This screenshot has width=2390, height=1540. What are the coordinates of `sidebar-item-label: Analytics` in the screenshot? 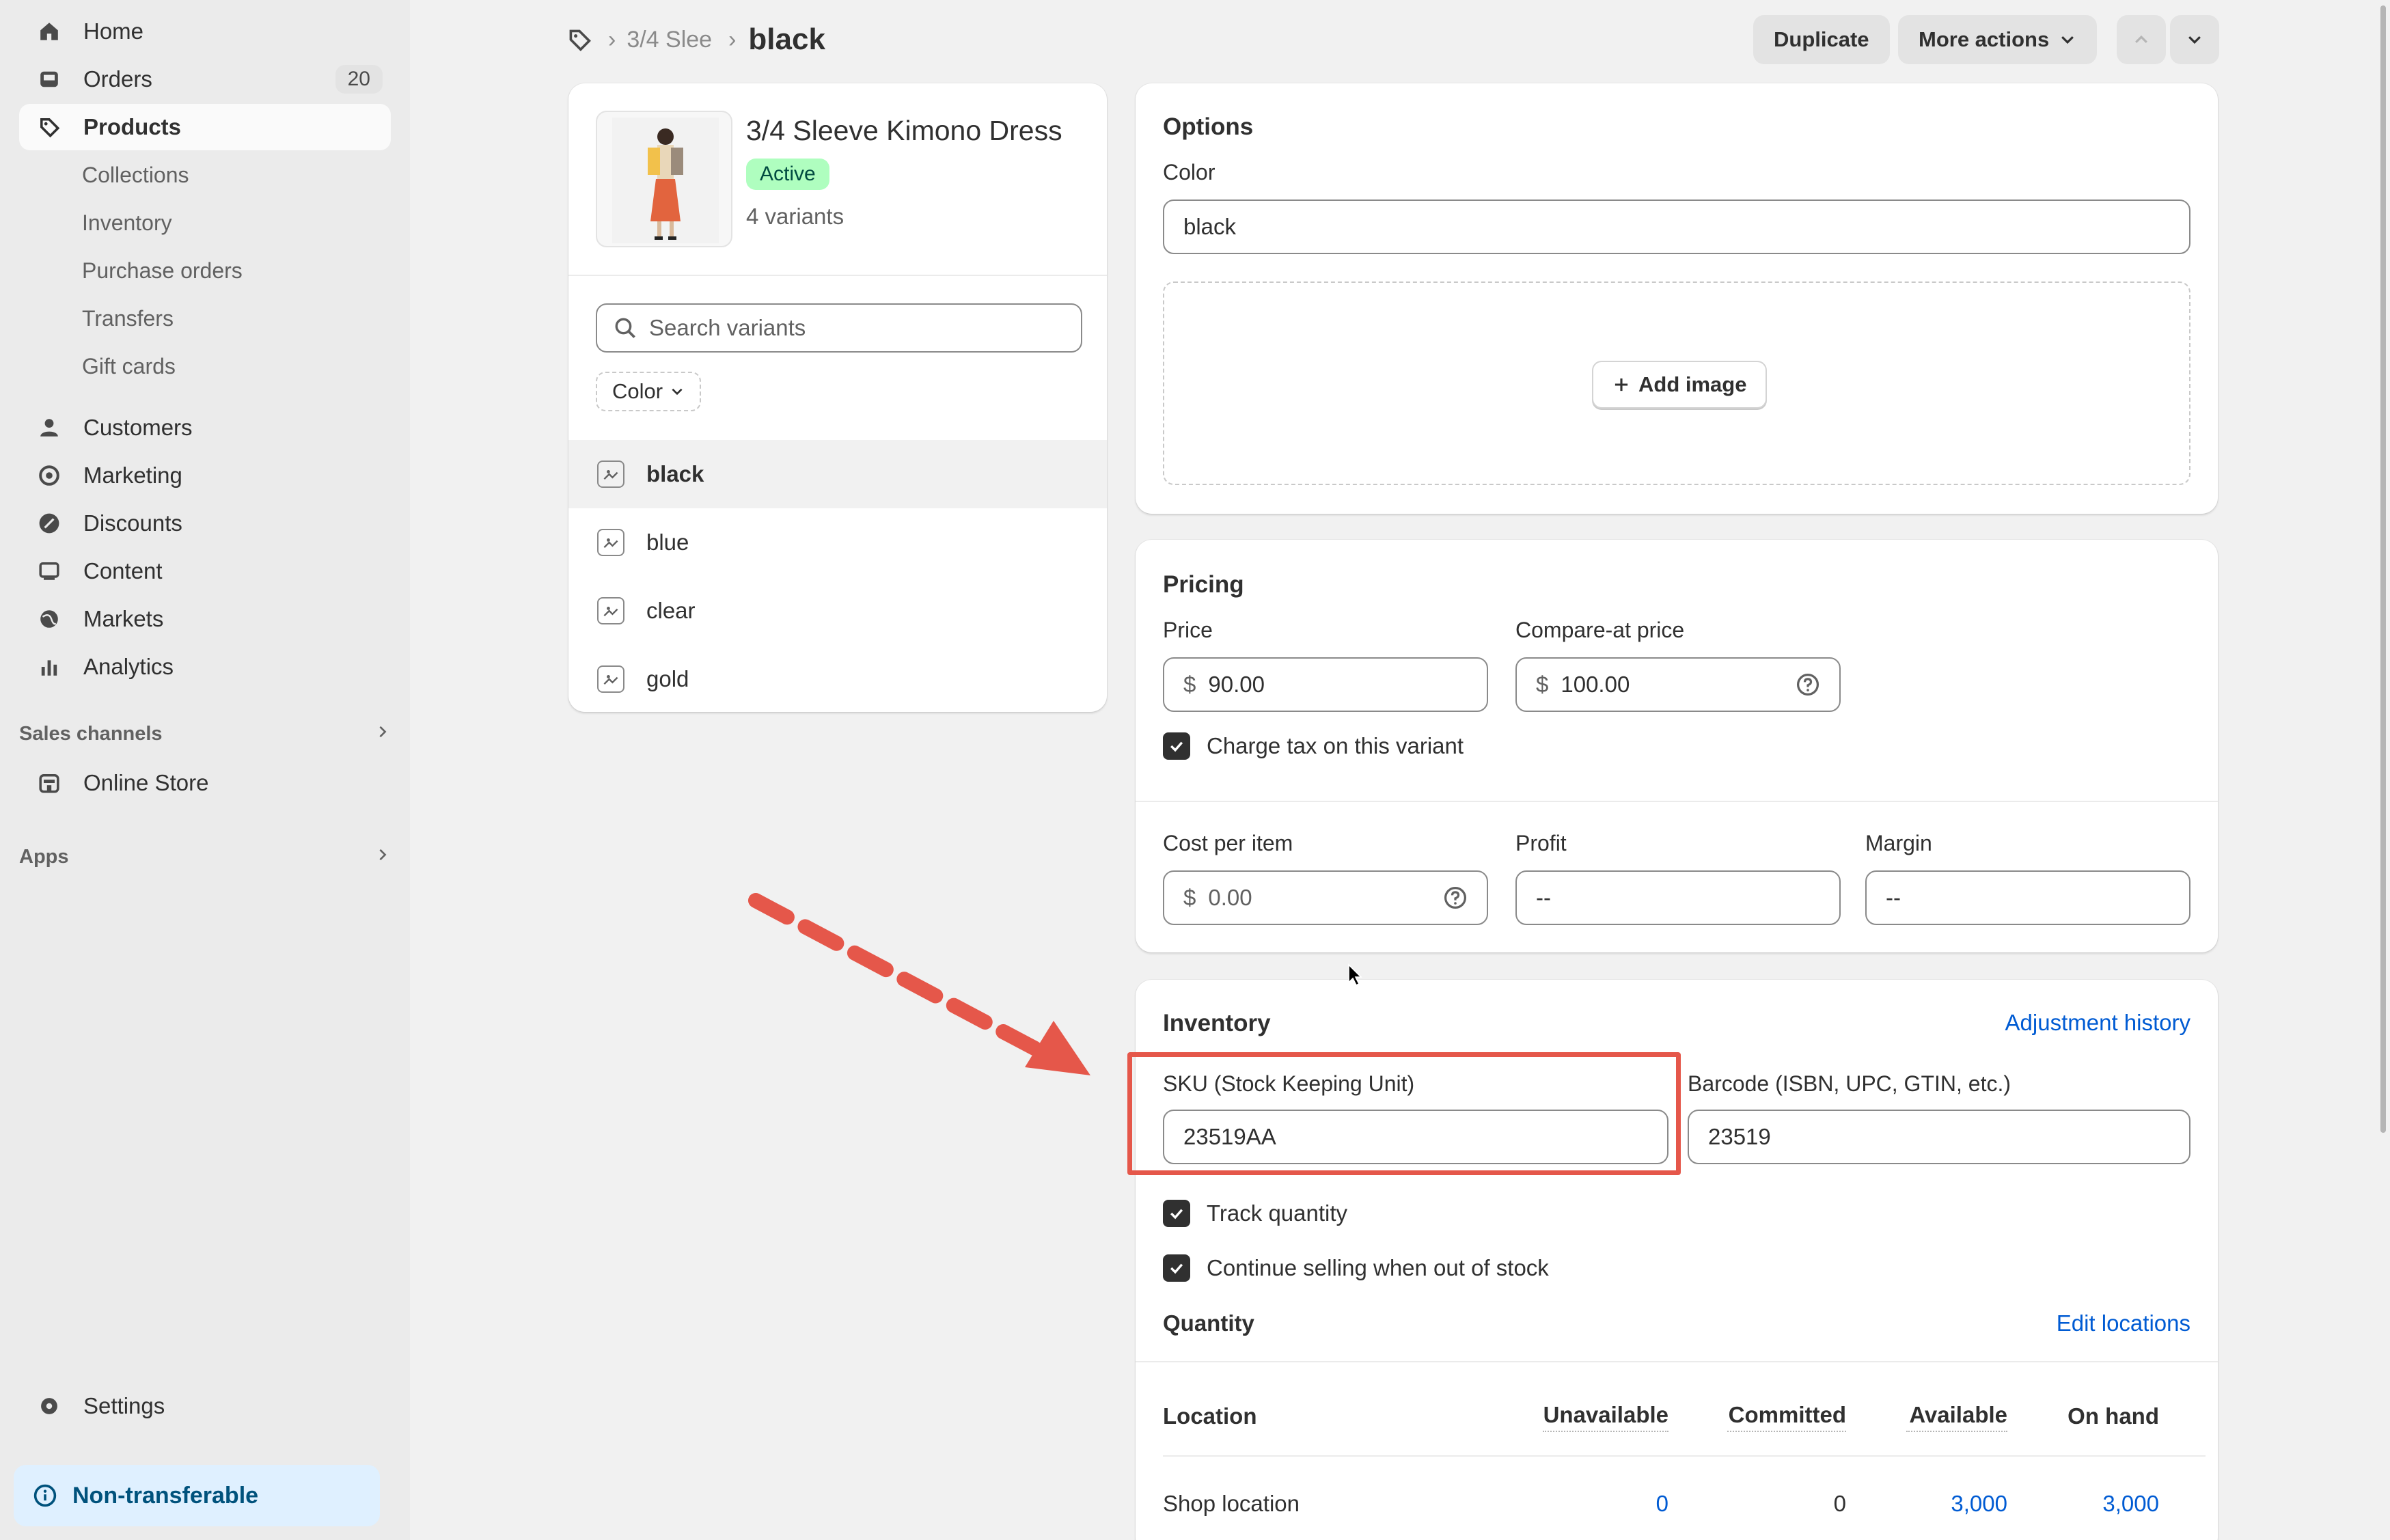 It's located at (128, 666).